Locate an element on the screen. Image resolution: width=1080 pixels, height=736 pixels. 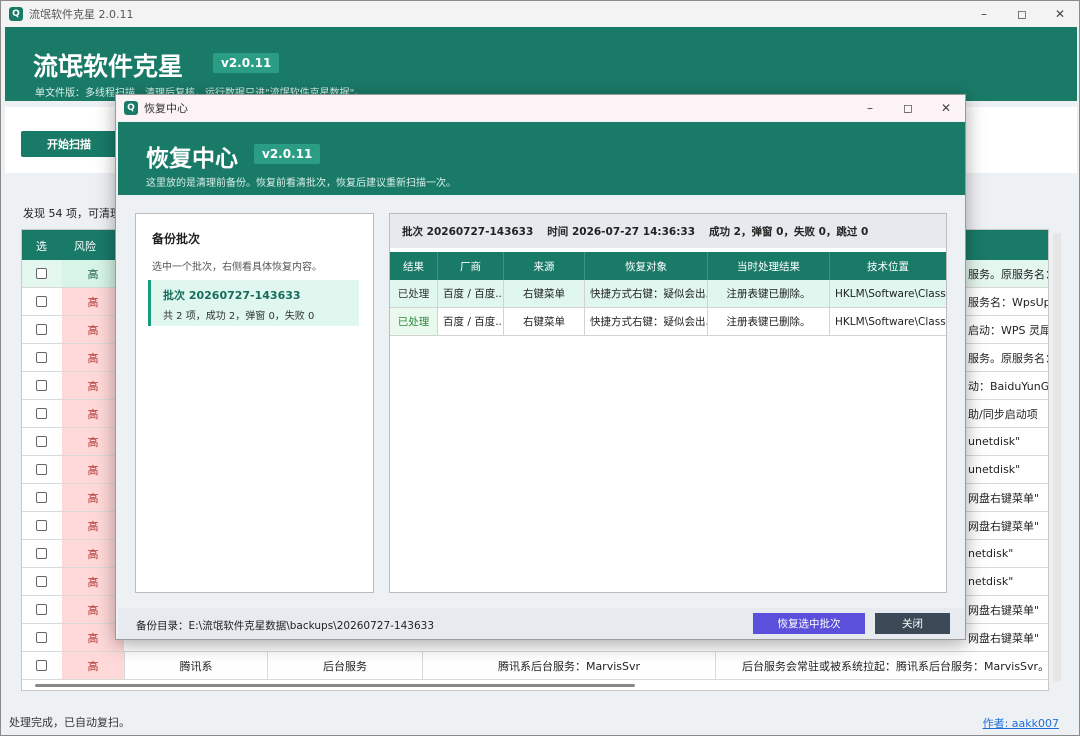
app-title: 流氓软件克星 is located at coordinates (108, 66).